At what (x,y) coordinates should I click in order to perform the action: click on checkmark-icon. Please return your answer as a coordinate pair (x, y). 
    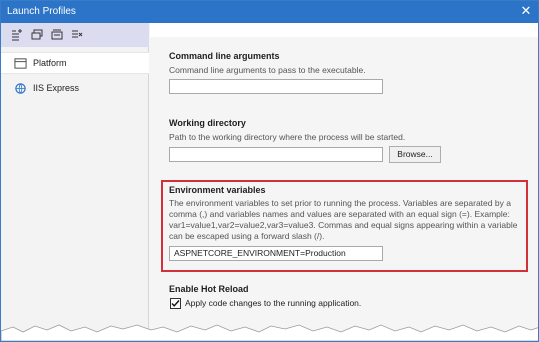
    Looking at the image, I should click on (175, 303).